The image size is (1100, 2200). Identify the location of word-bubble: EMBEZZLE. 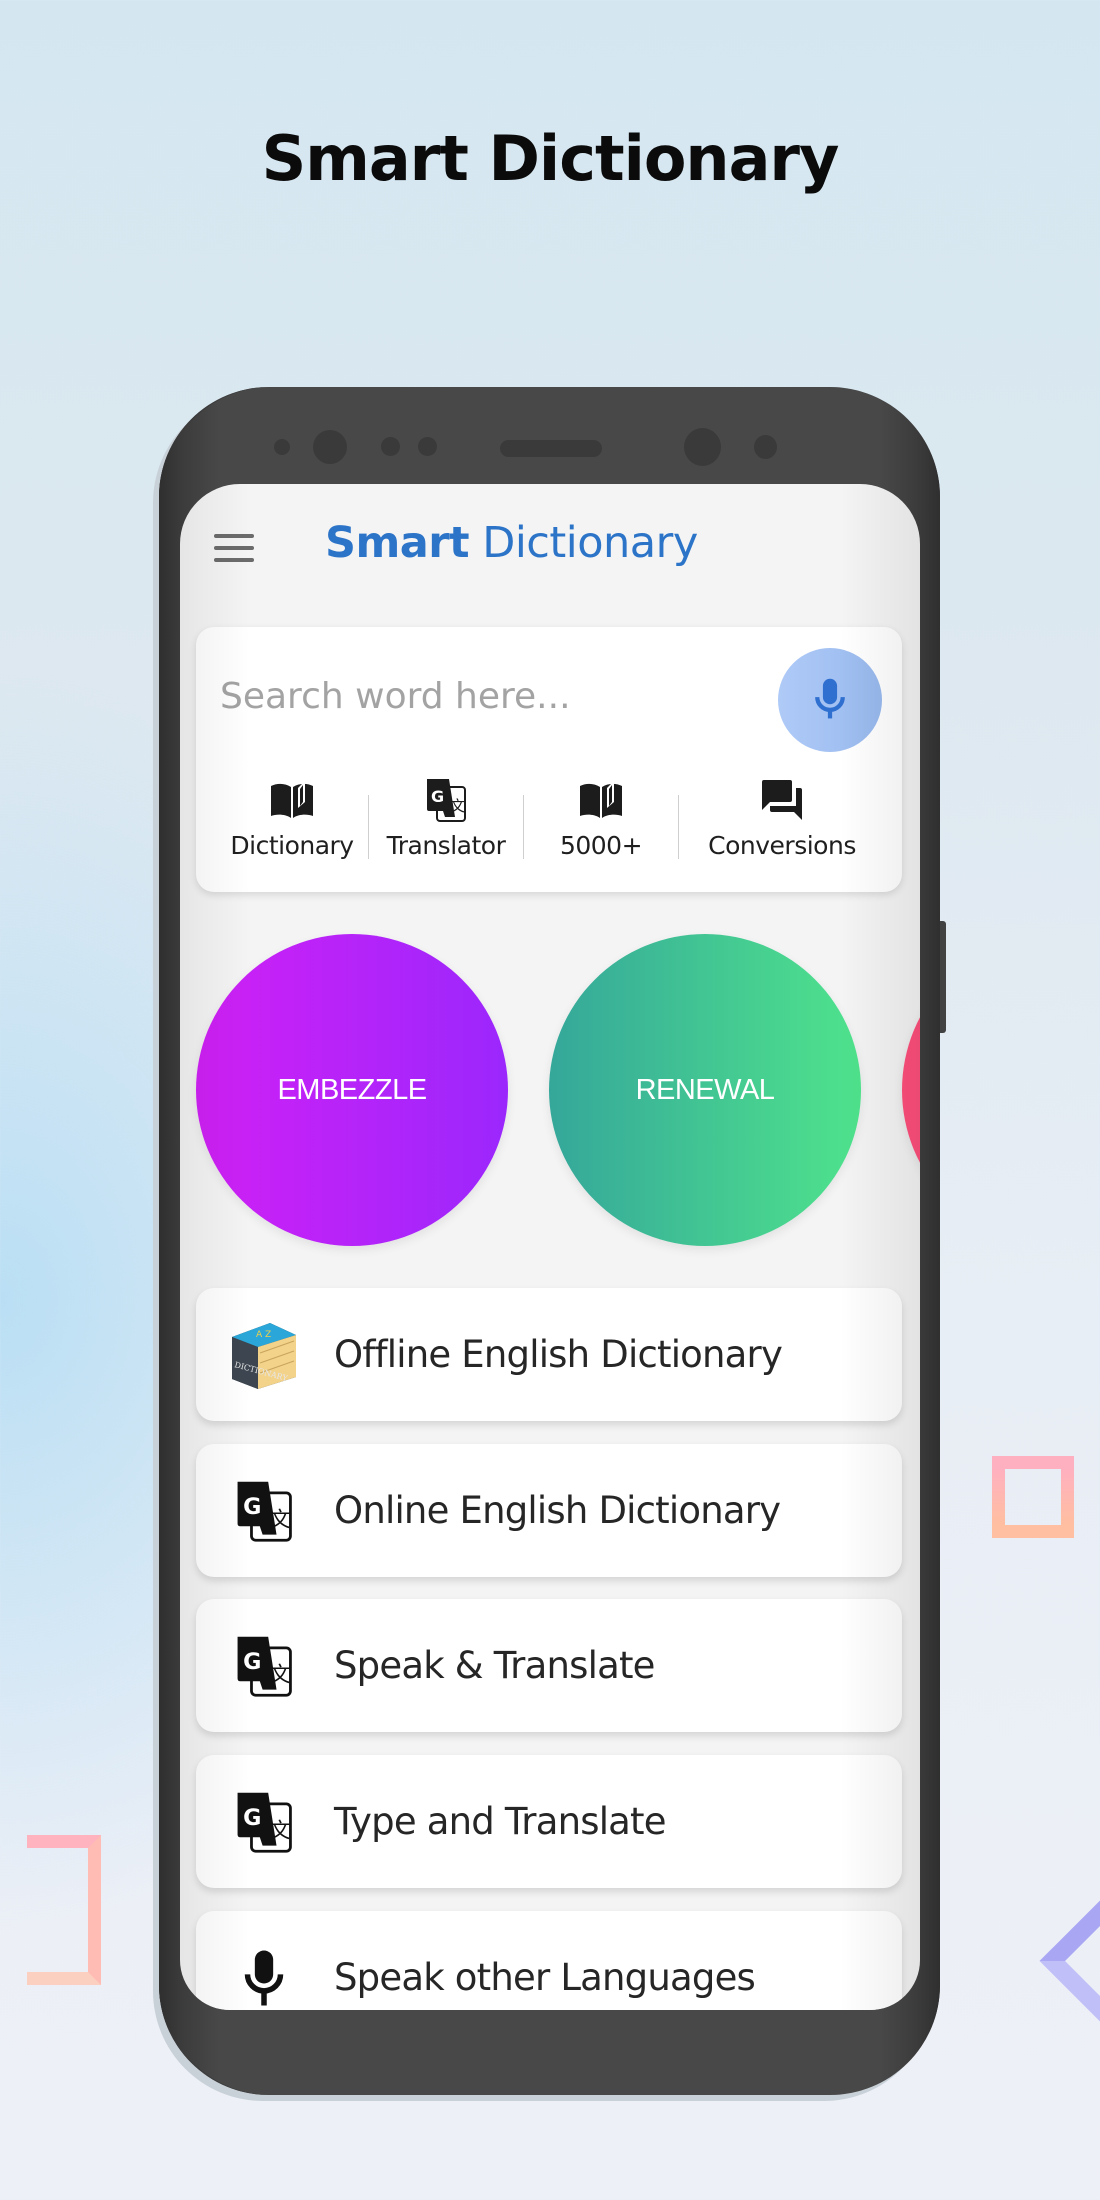
(352, 1090).